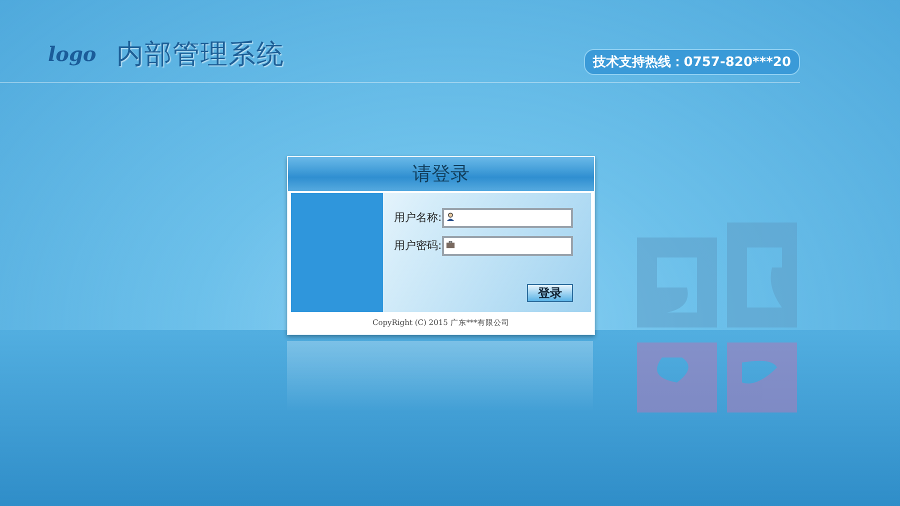 This screenshot has height=506, width=900. What do you see at coordinates (441, 174) in the screenshot?
I see `login-title: 请登录` at bounding box center [441, 174].